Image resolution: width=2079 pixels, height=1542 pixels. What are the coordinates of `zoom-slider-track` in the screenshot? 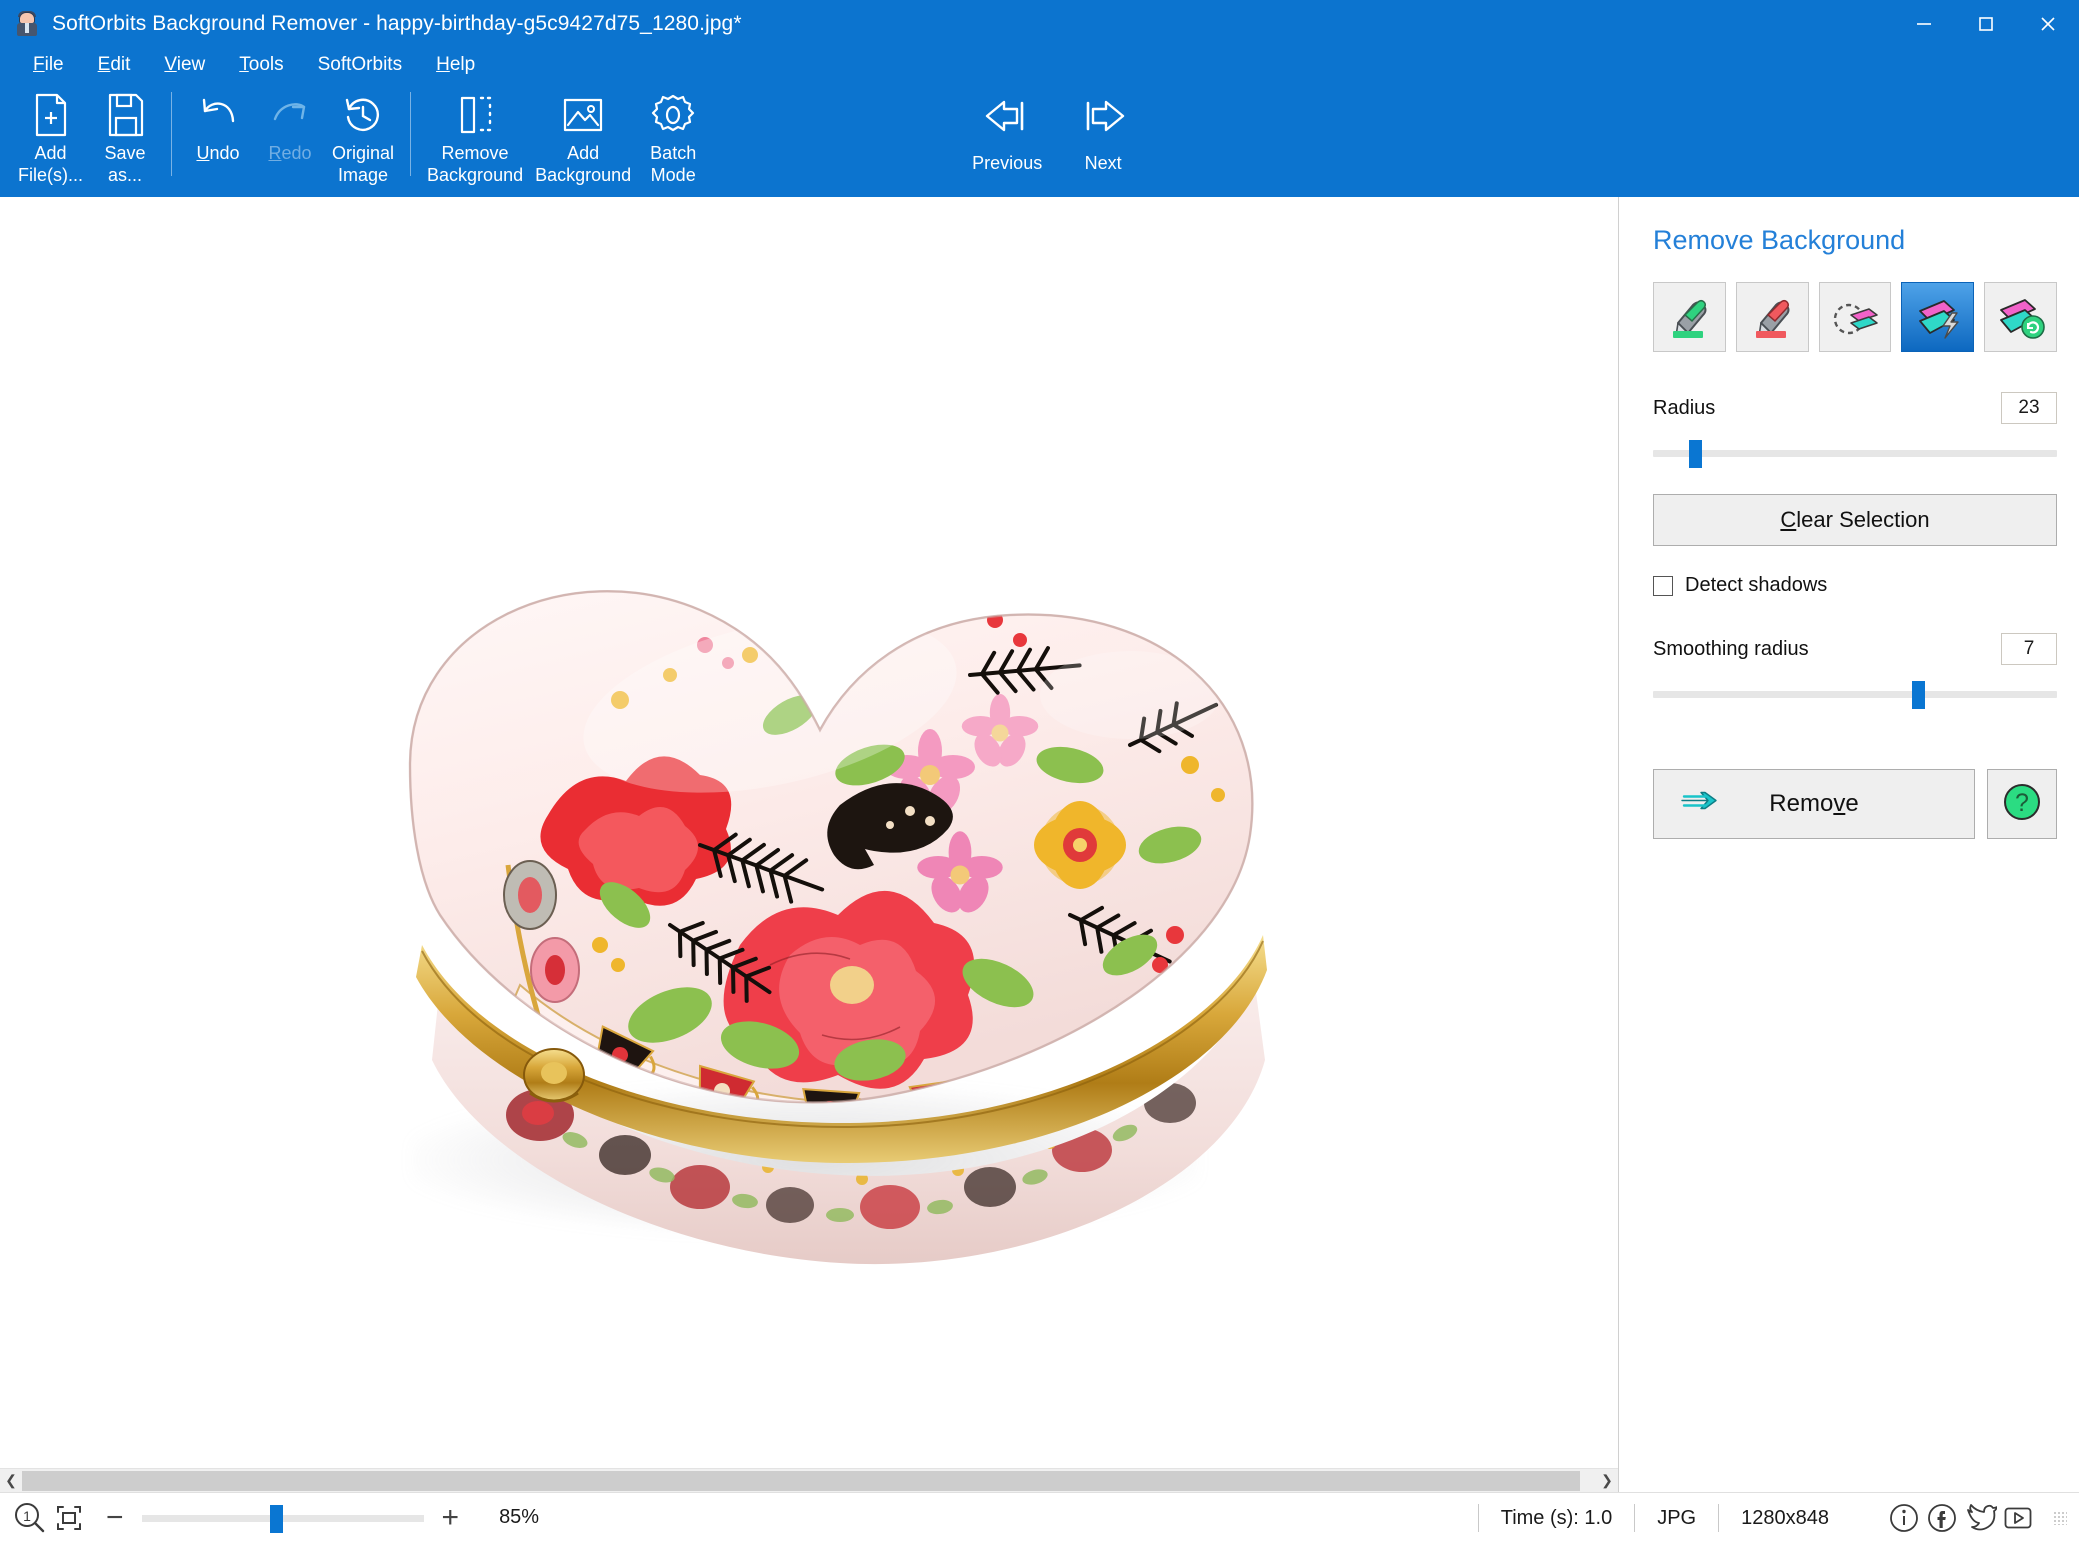 It's located at (282, 1518).